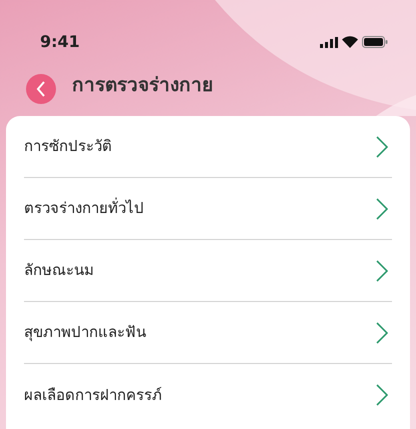  Describe the element at coordinates (208, 147) in the screenshot. I see `menu-item: การซักประวัติ` at that location.